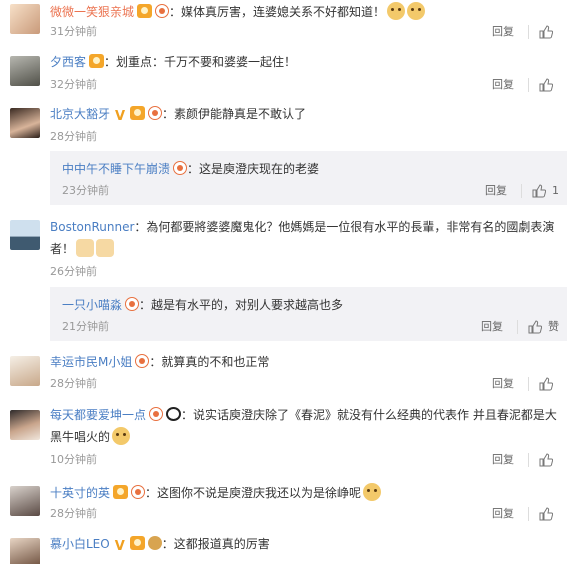 The image size is (567, 564). Describe the element at coordinates (253, 169) in the screenshot. I see `comment-text: ：这是庾澄庆现在的老婆` at that location.